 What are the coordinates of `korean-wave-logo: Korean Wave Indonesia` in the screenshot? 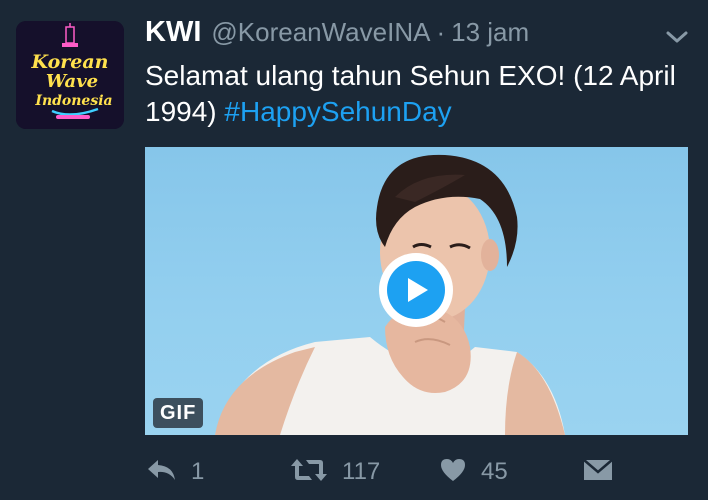 It's located at (70, 75).